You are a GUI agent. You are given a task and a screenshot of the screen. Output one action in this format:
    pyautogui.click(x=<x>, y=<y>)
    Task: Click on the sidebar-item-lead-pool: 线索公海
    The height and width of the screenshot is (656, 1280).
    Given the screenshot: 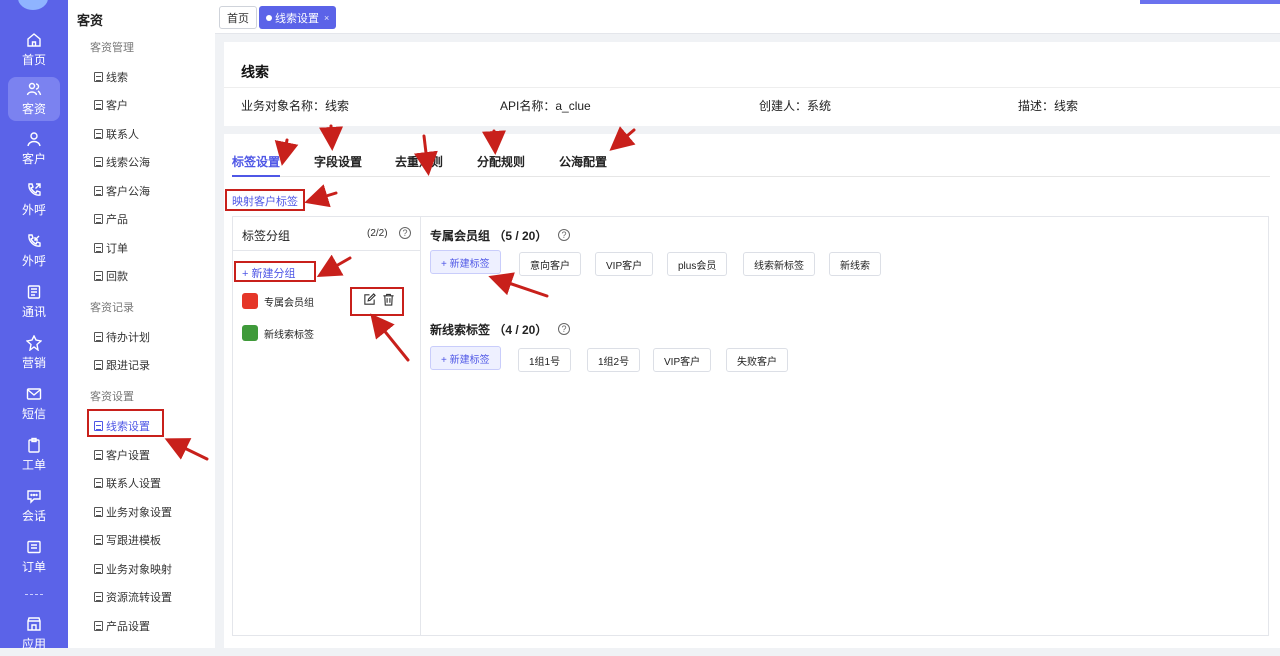 What is the action you would take?
    pyautogui.click(x=122, y=162)
    